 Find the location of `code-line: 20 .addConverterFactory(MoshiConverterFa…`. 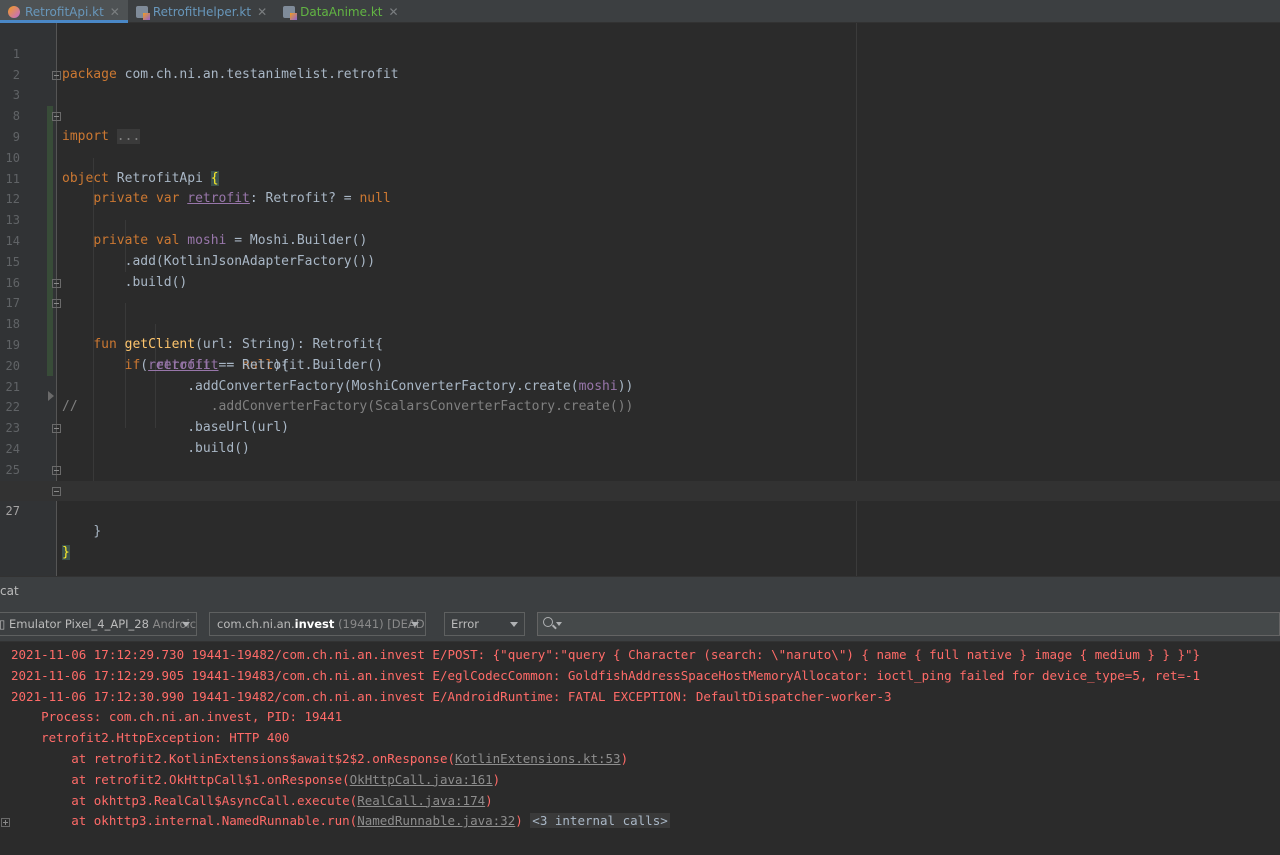

code-line: 20 .addConverterFactory(MoshiConverterFa… is located at coordinates (640, 364).